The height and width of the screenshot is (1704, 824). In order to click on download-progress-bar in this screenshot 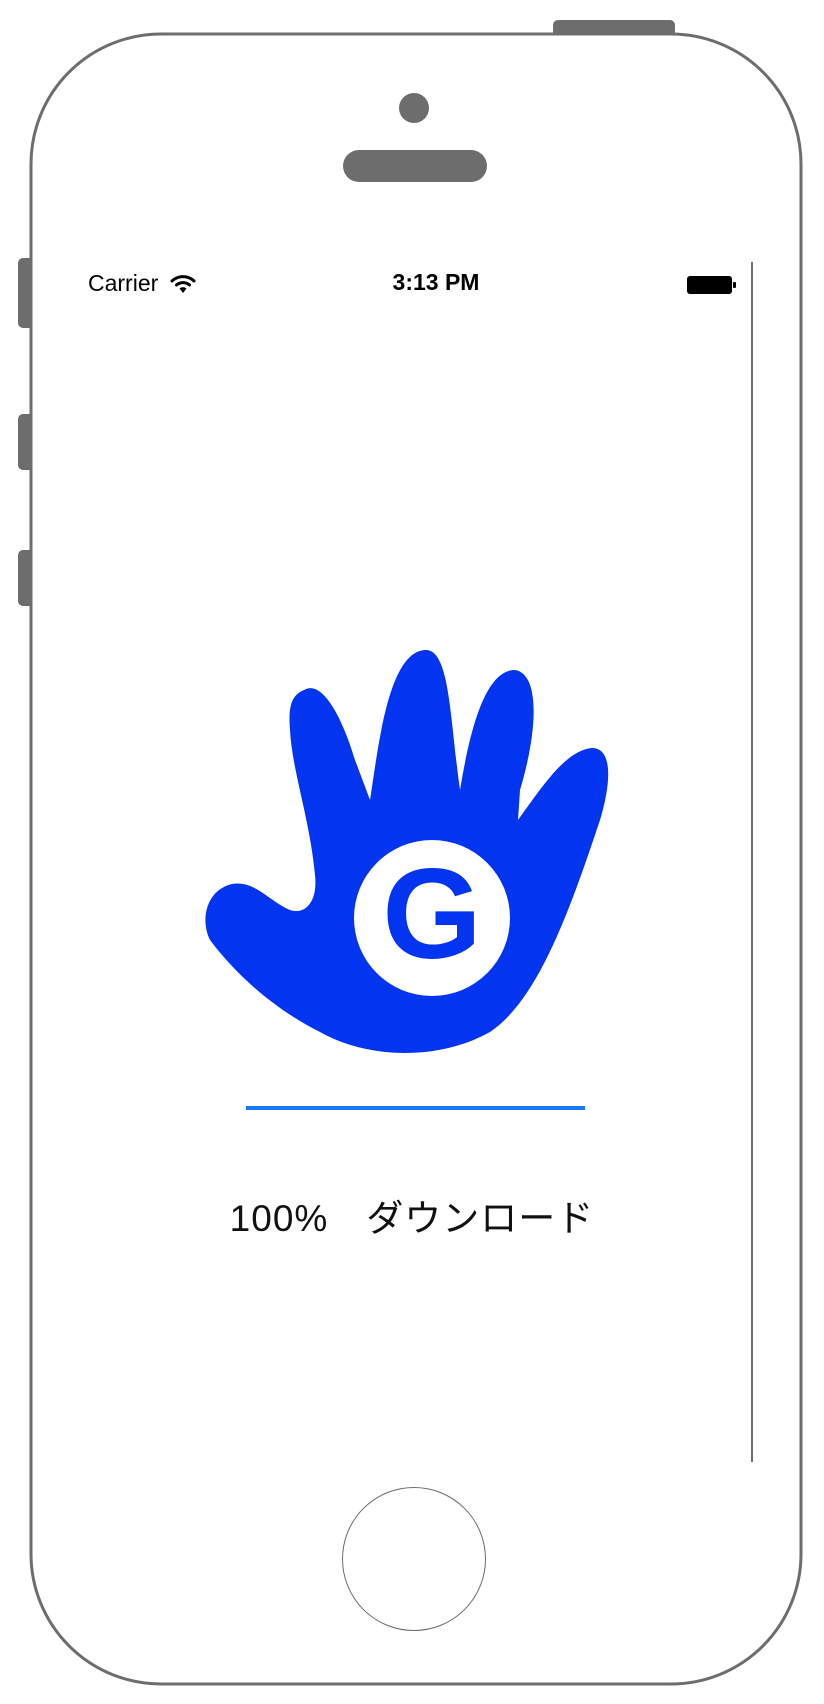, I will do `click(415, 1108)`.